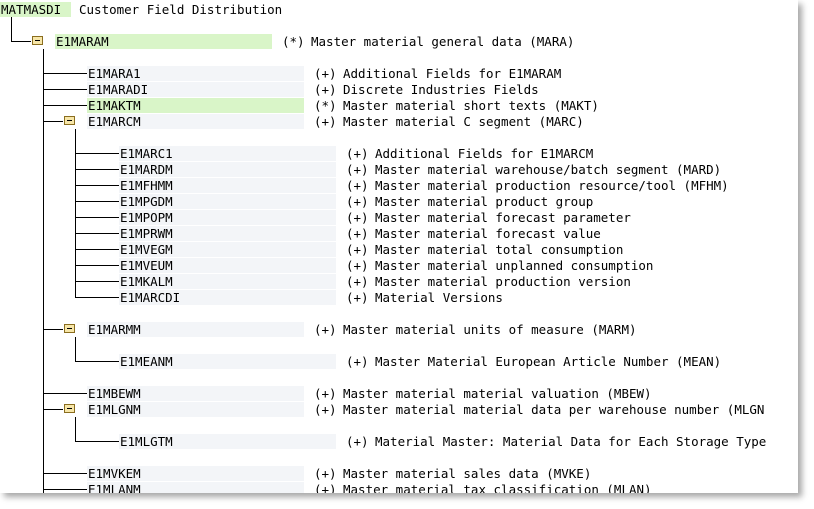  I want to click on segment-description: Master material unplanned consumption, so click(514, 265).